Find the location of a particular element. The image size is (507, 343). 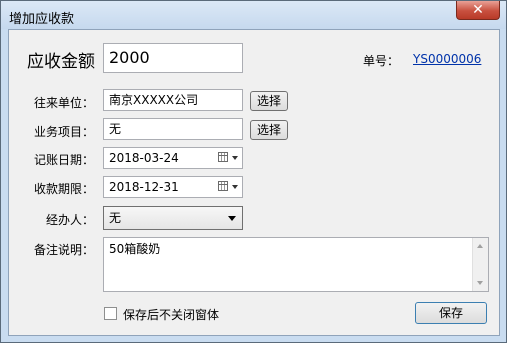

record-date-label: 记账日期： is located at coordinates (63, 160).